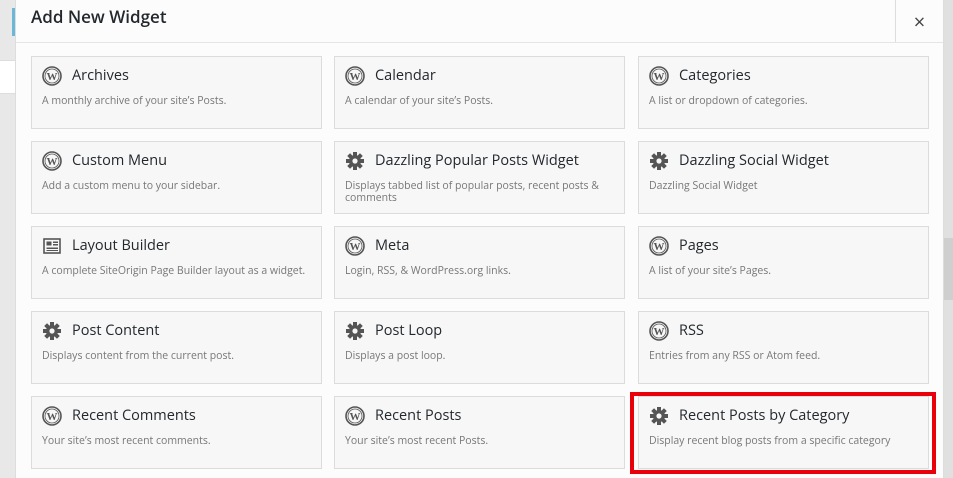 The width and height of the screenshot is (953, 478). Describe the element at coordinates (134, 101) in the screenshot. I see `widget-description: A monthly archive of your site’s Posts.` at that location.